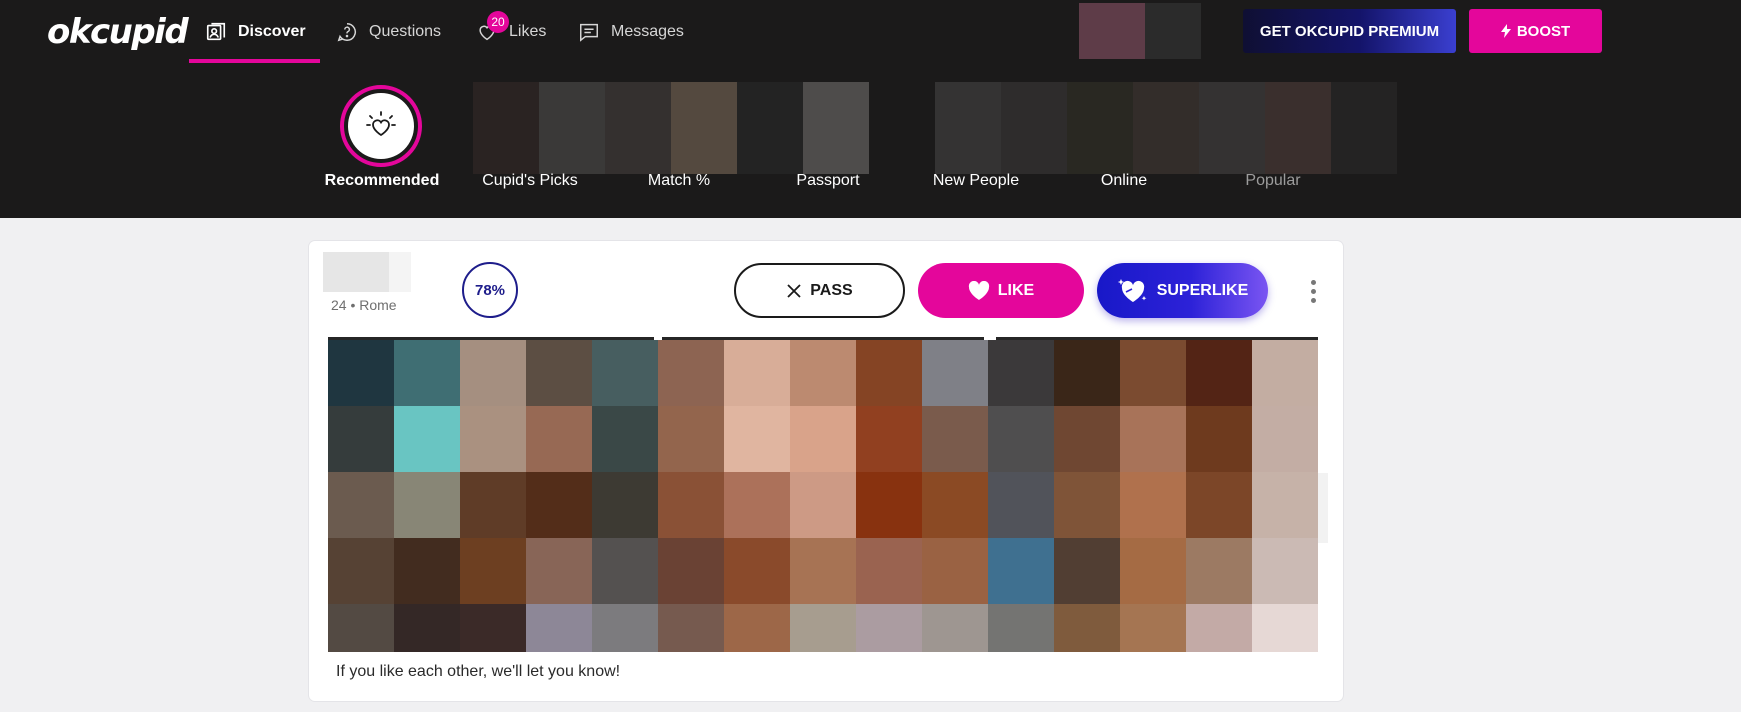 Image resolution: width=1741 pixels, height=712 pixels. What do you see at coordinates (976, 181) in the screenshot?
I see `tab-new-people: New People` at bounding box center [976, 181].